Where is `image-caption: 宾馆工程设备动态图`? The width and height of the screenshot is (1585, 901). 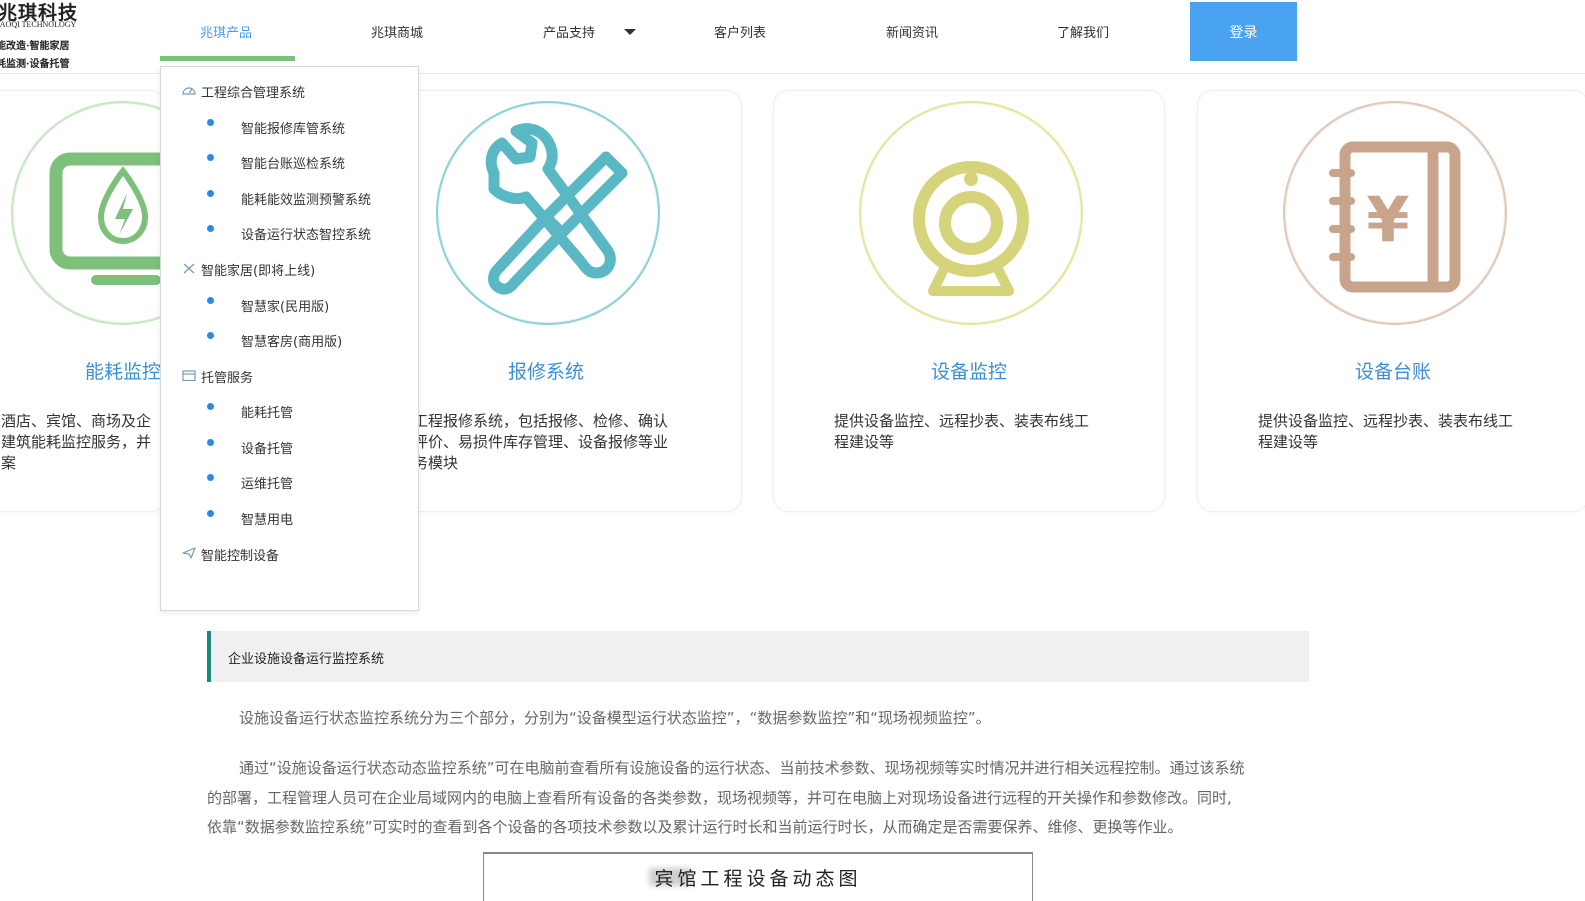
image-caption: 宾馆工程设备动态图 is located at coordinates (758, 879).